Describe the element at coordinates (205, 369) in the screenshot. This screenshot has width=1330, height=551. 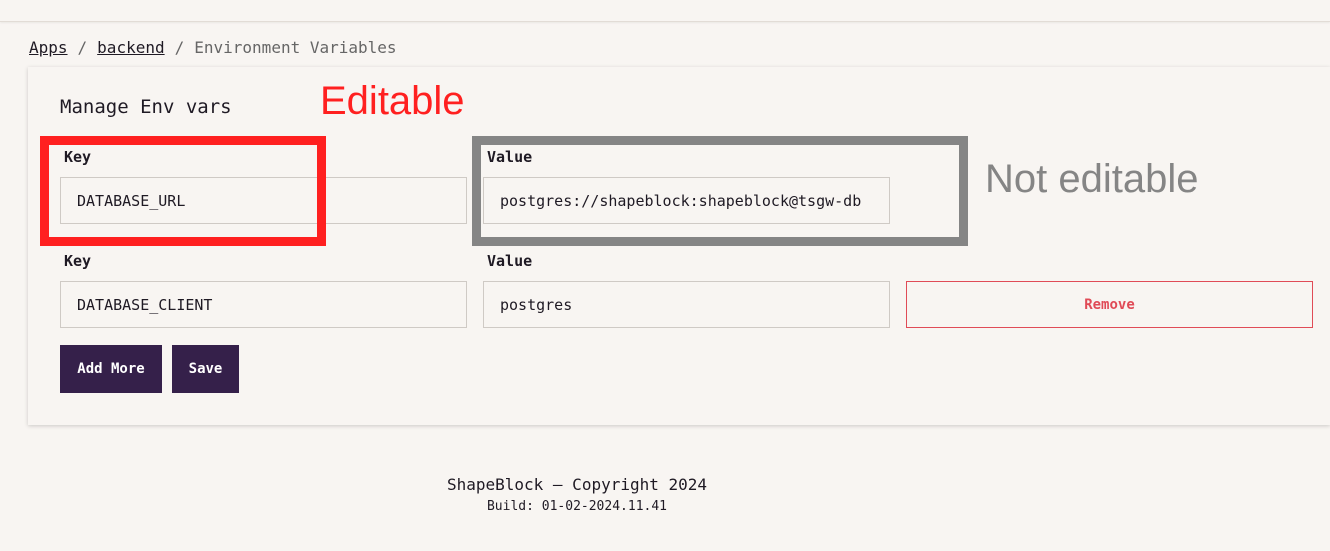
I see `save-button: Save` at that location.